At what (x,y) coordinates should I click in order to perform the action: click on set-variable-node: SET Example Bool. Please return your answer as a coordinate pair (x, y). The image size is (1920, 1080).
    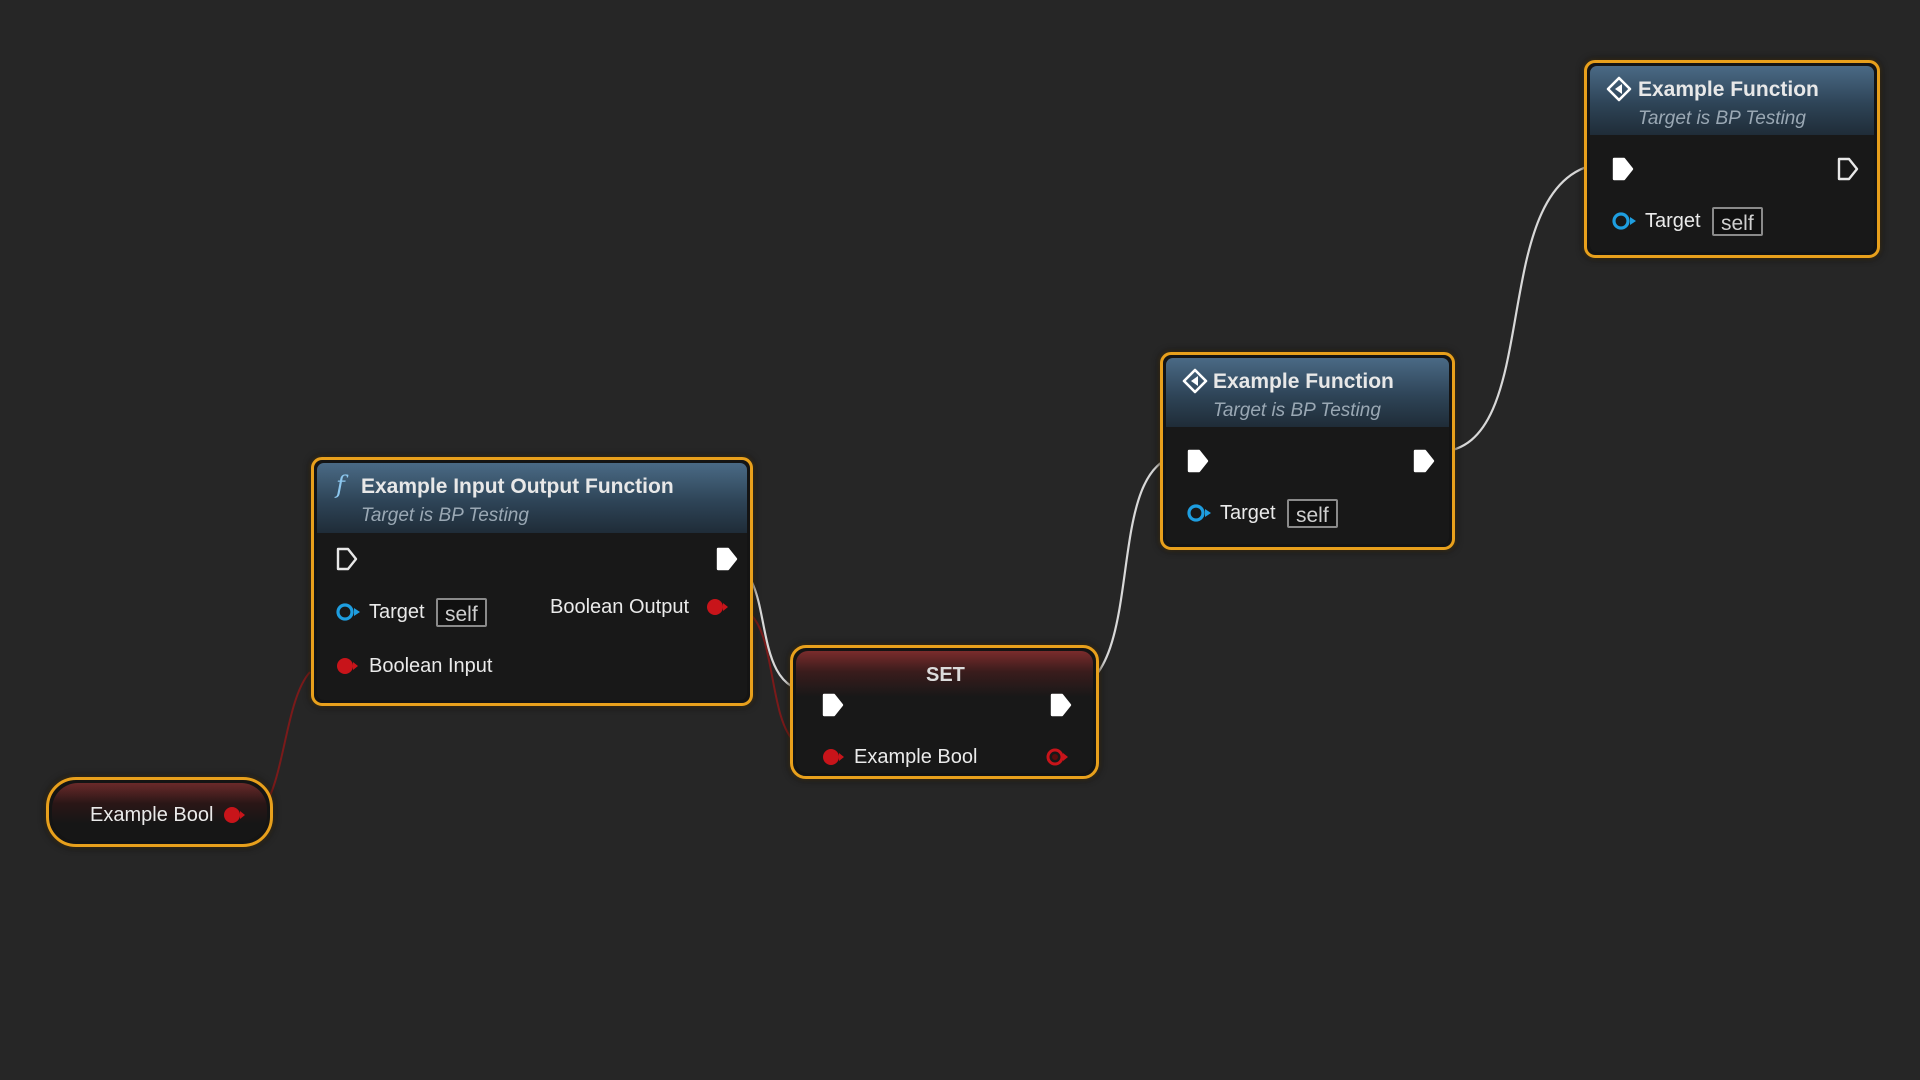
    Looking at the image, I should click on (944, 712).